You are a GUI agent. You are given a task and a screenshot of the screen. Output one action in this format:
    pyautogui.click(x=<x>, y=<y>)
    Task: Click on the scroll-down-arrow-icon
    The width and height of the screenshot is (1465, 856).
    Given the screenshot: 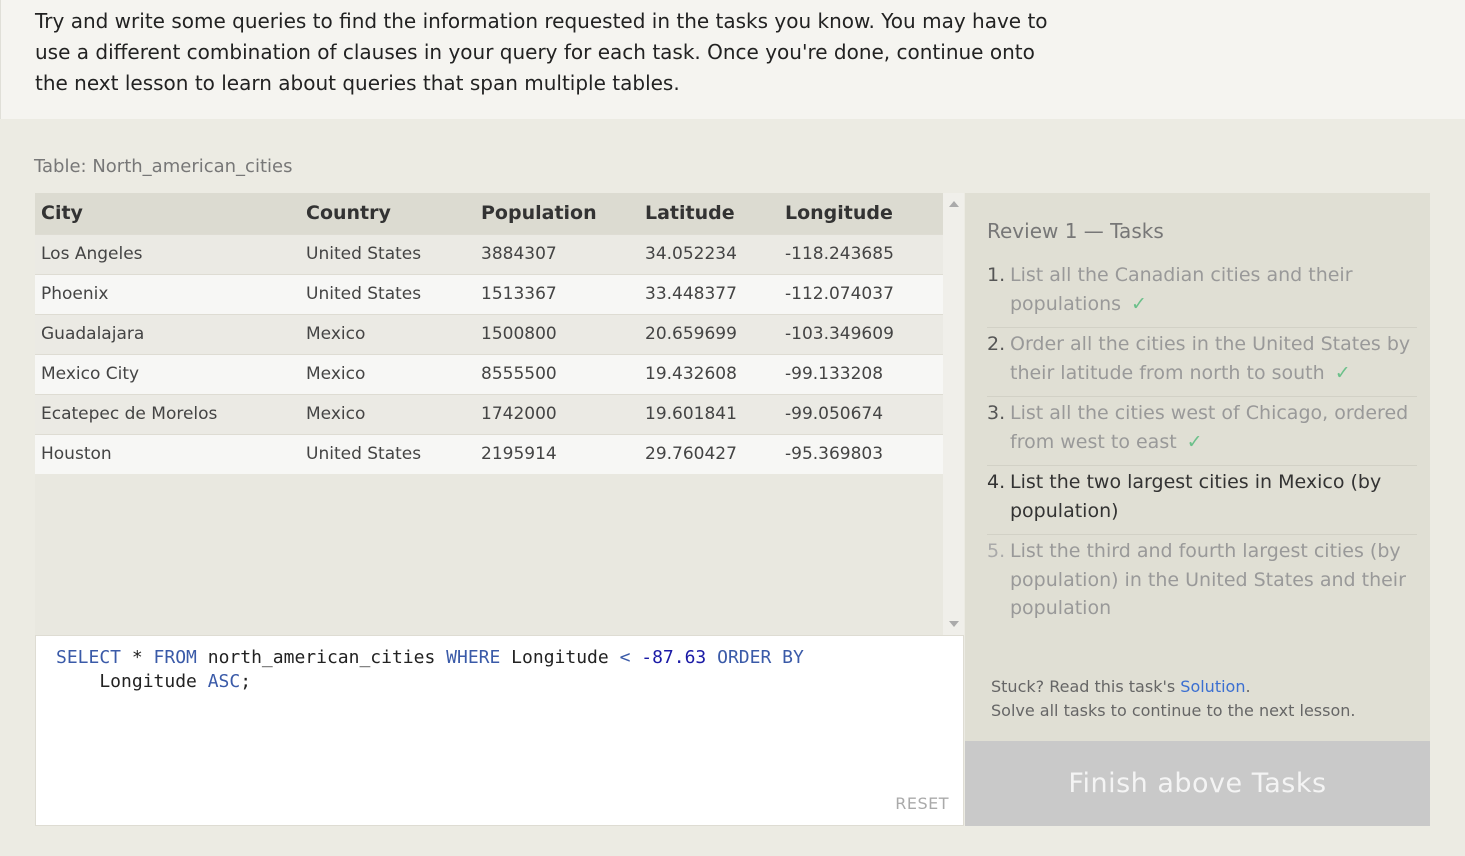 What is the action you would take?
    pyautogui.click(x=954, y=624)
    